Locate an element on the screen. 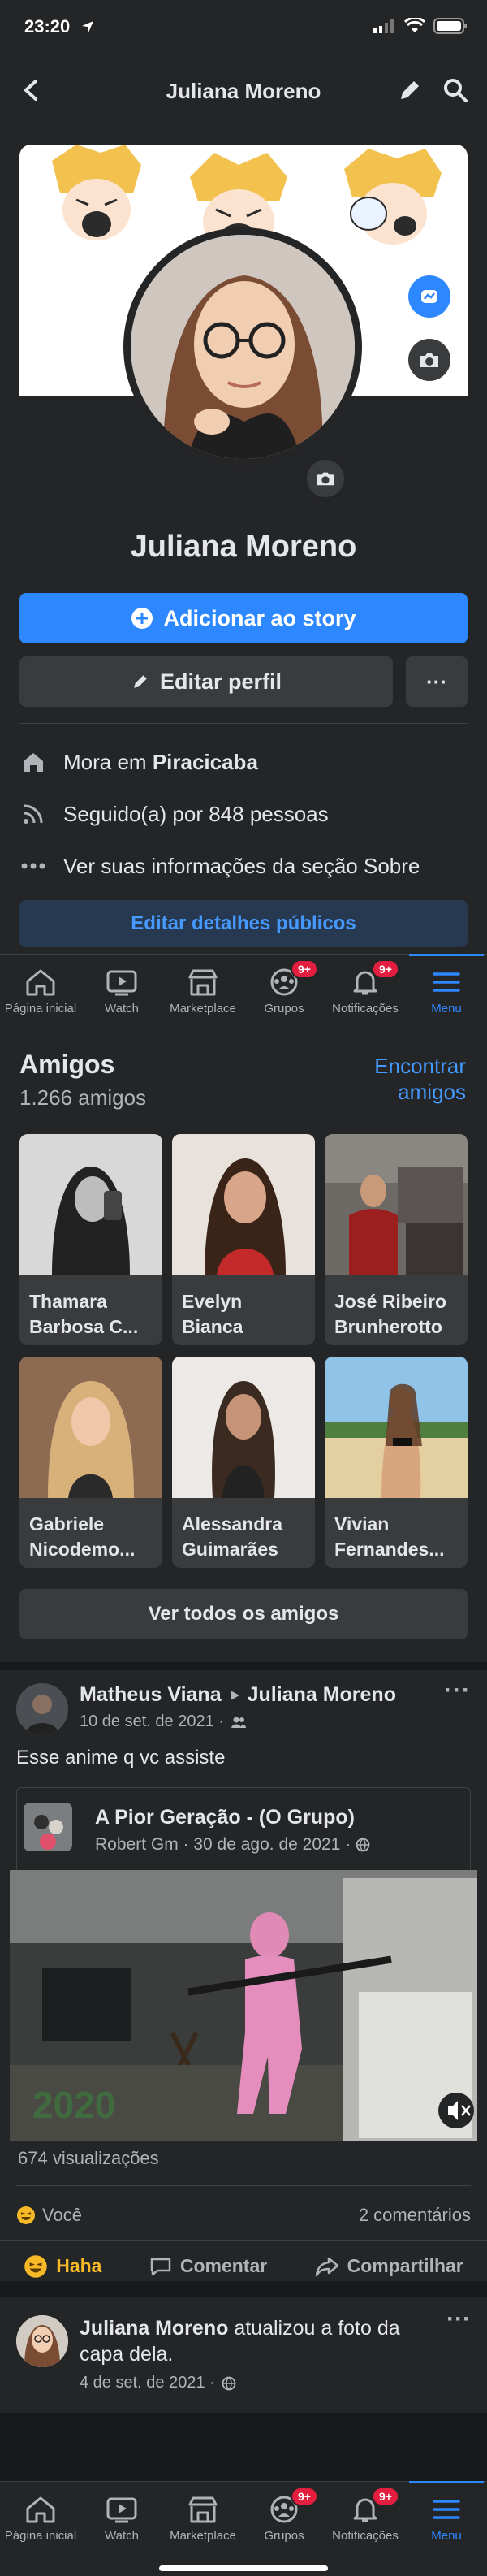  post2-author: Juliana Moreno is located at coordinates (154, 2328).